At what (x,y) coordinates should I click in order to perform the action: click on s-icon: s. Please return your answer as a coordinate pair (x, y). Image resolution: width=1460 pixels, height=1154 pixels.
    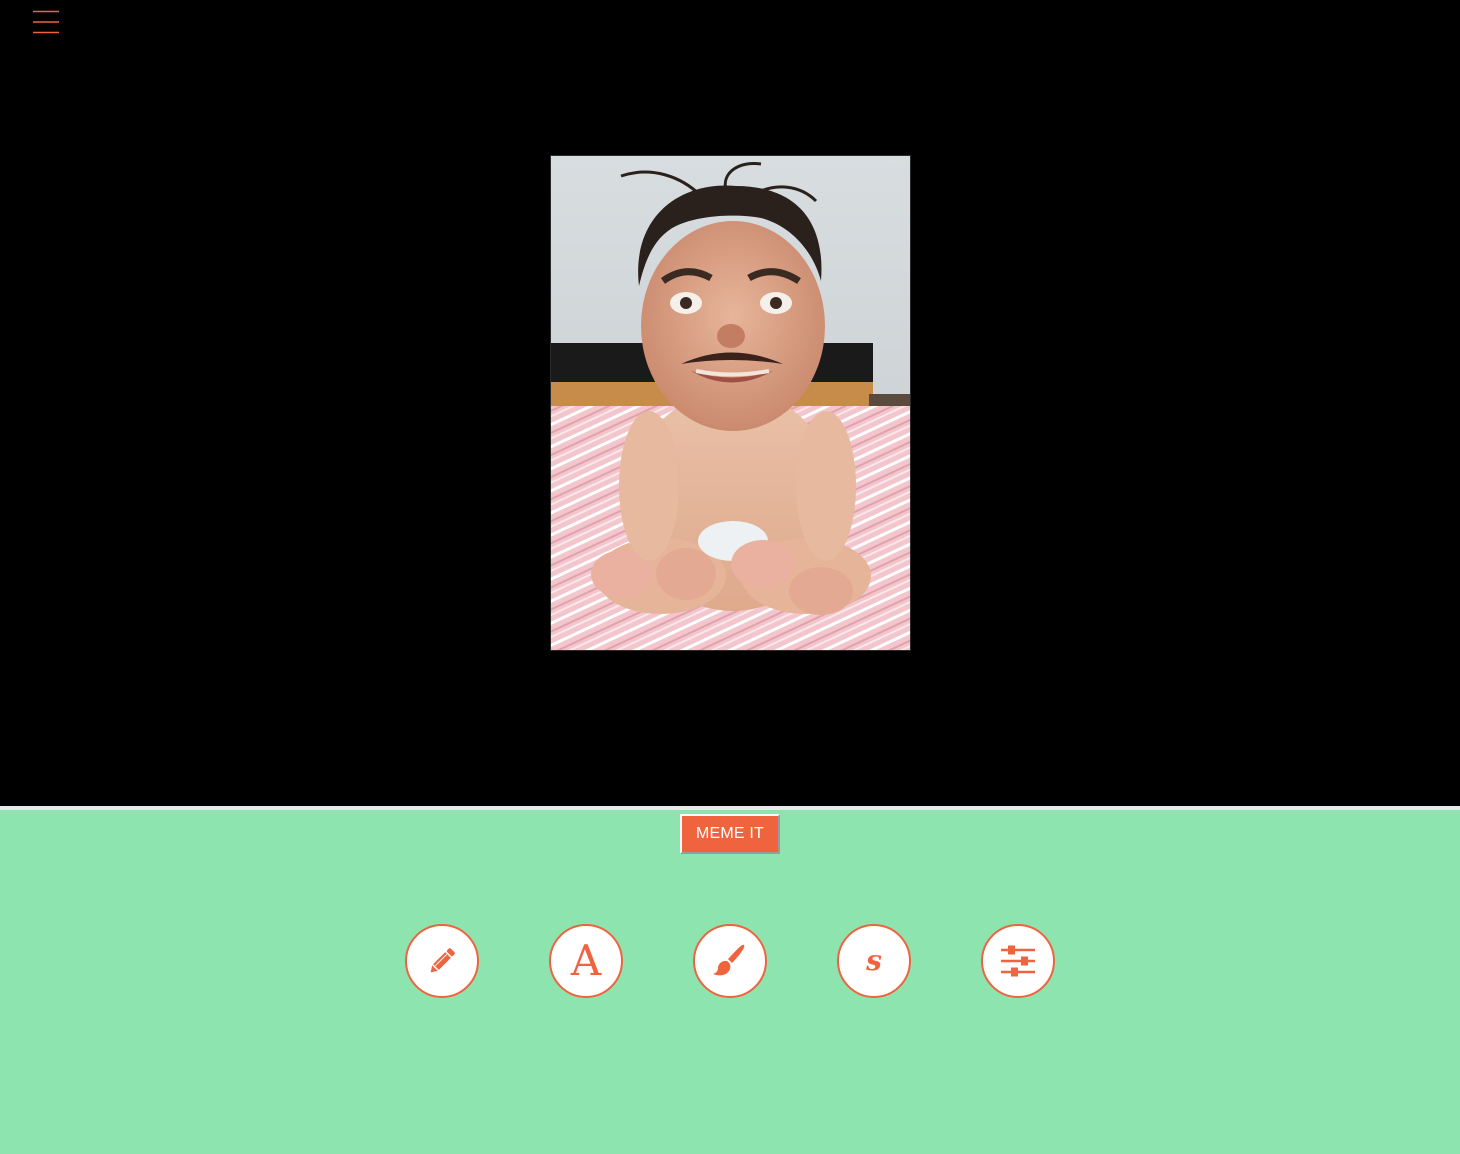
    Looking at the image, I should click on (874, 961).